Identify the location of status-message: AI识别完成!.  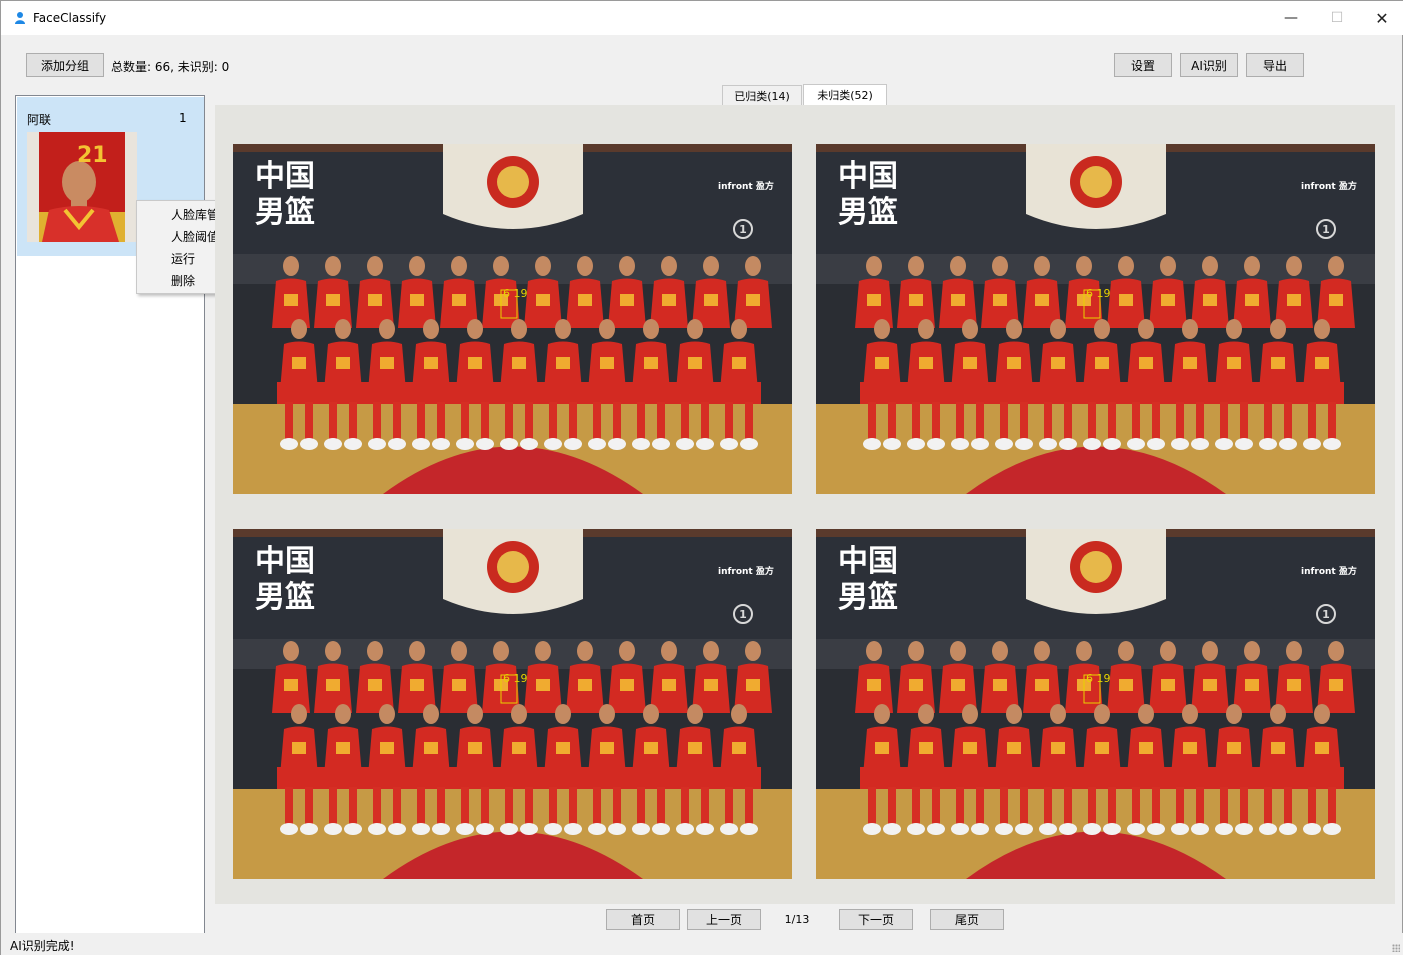
(42, 946).